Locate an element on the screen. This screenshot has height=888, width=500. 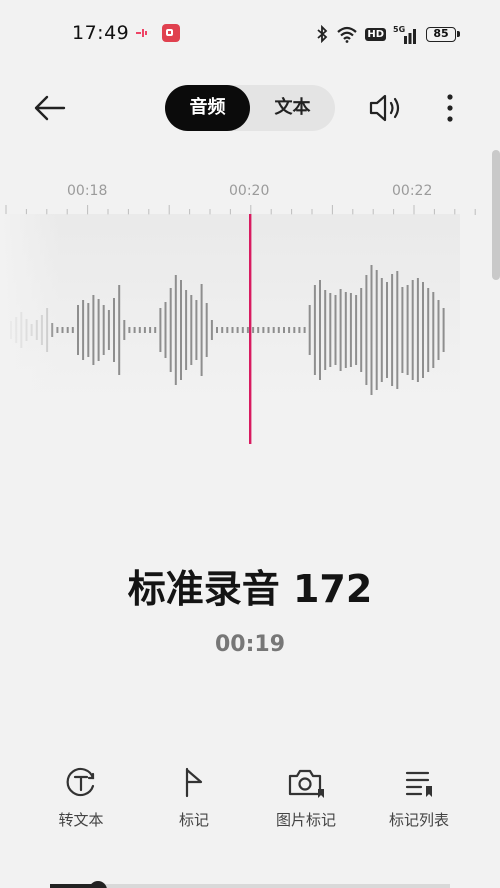
time-label-3: 00:22 is located at coordinates (412, 191).